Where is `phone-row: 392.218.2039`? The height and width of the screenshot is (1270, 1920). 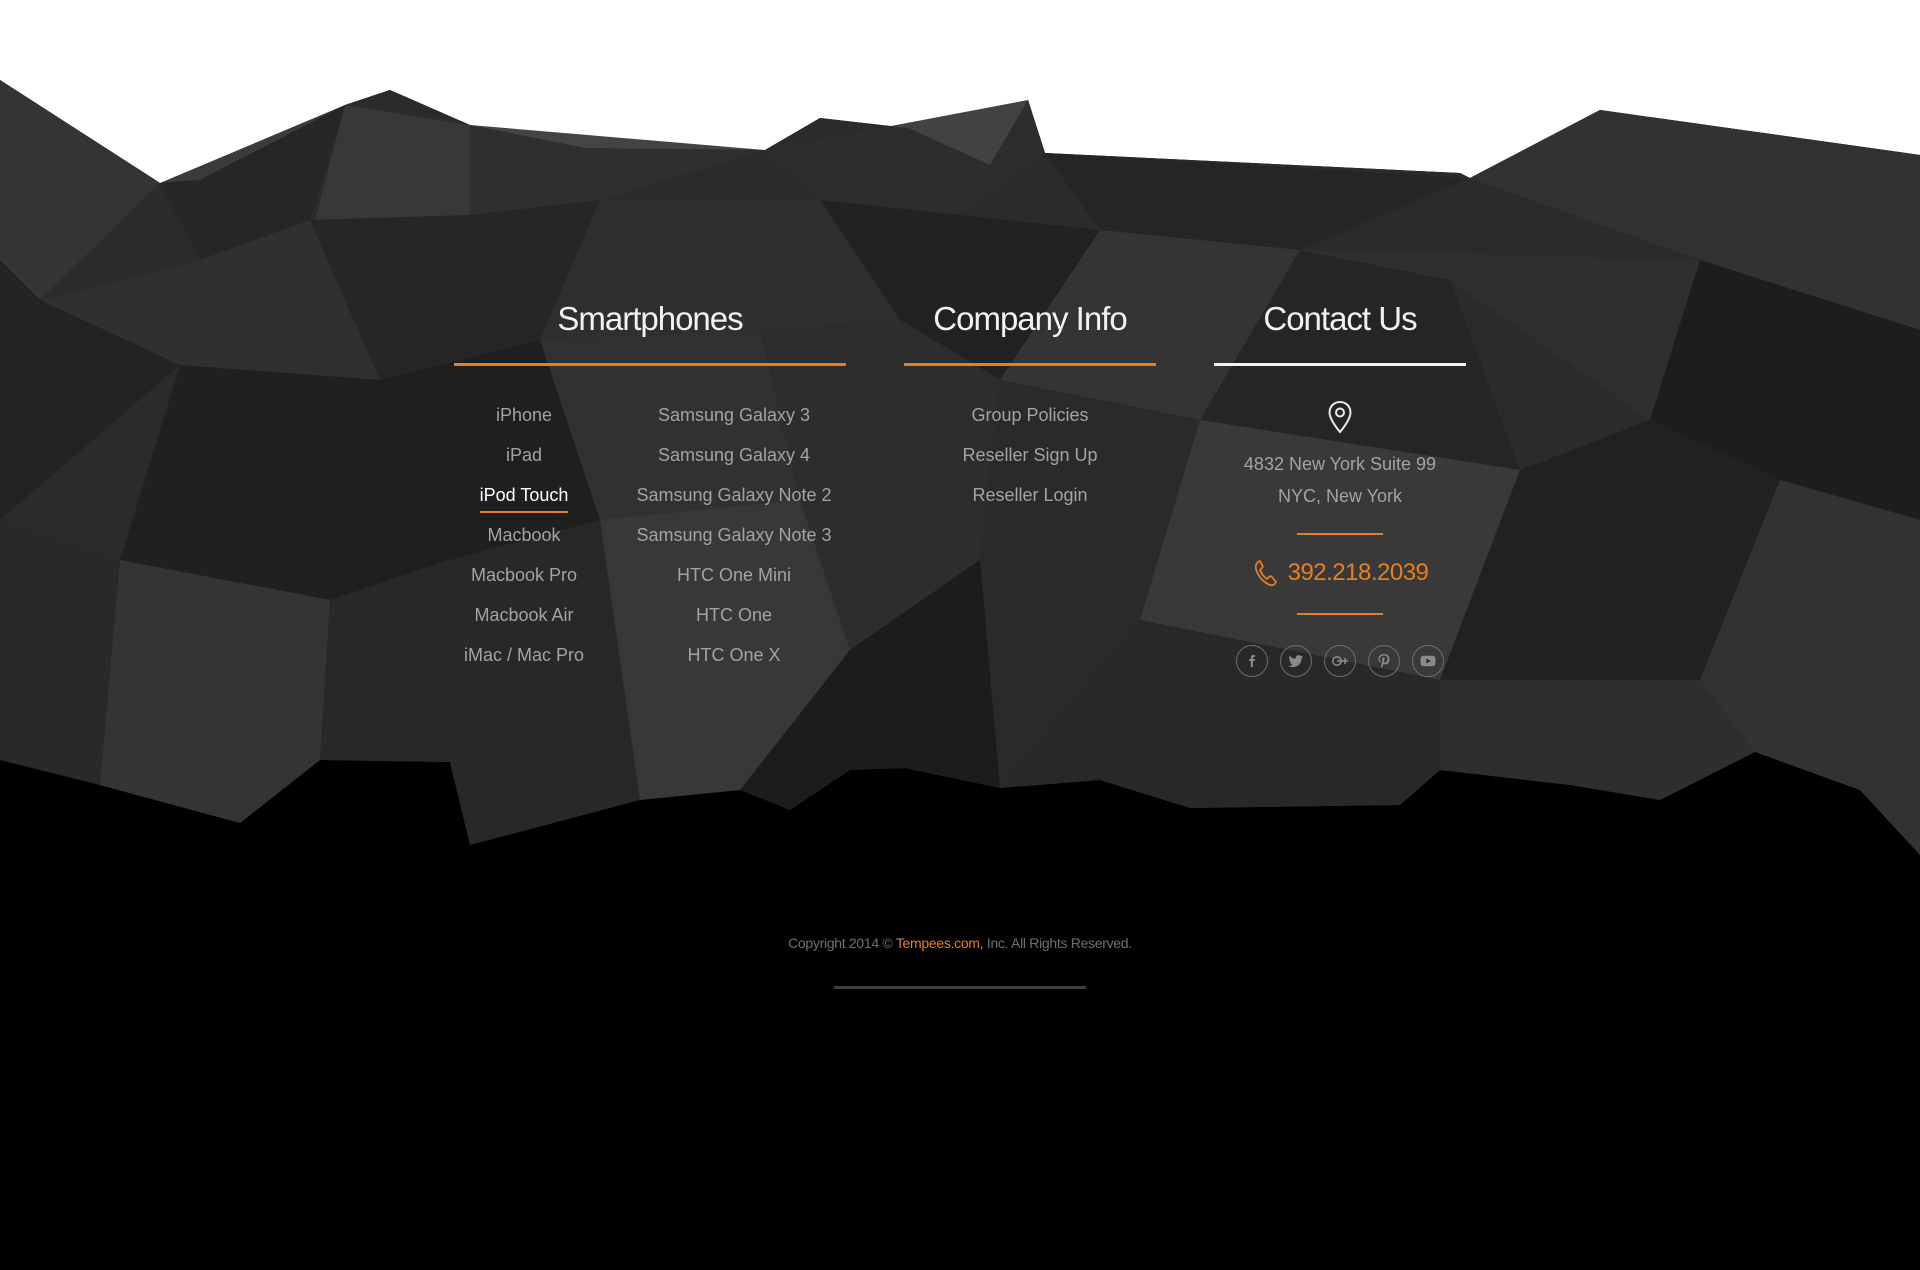
phone-row: 392.218.2039 is located at coordinates (1340, 573).